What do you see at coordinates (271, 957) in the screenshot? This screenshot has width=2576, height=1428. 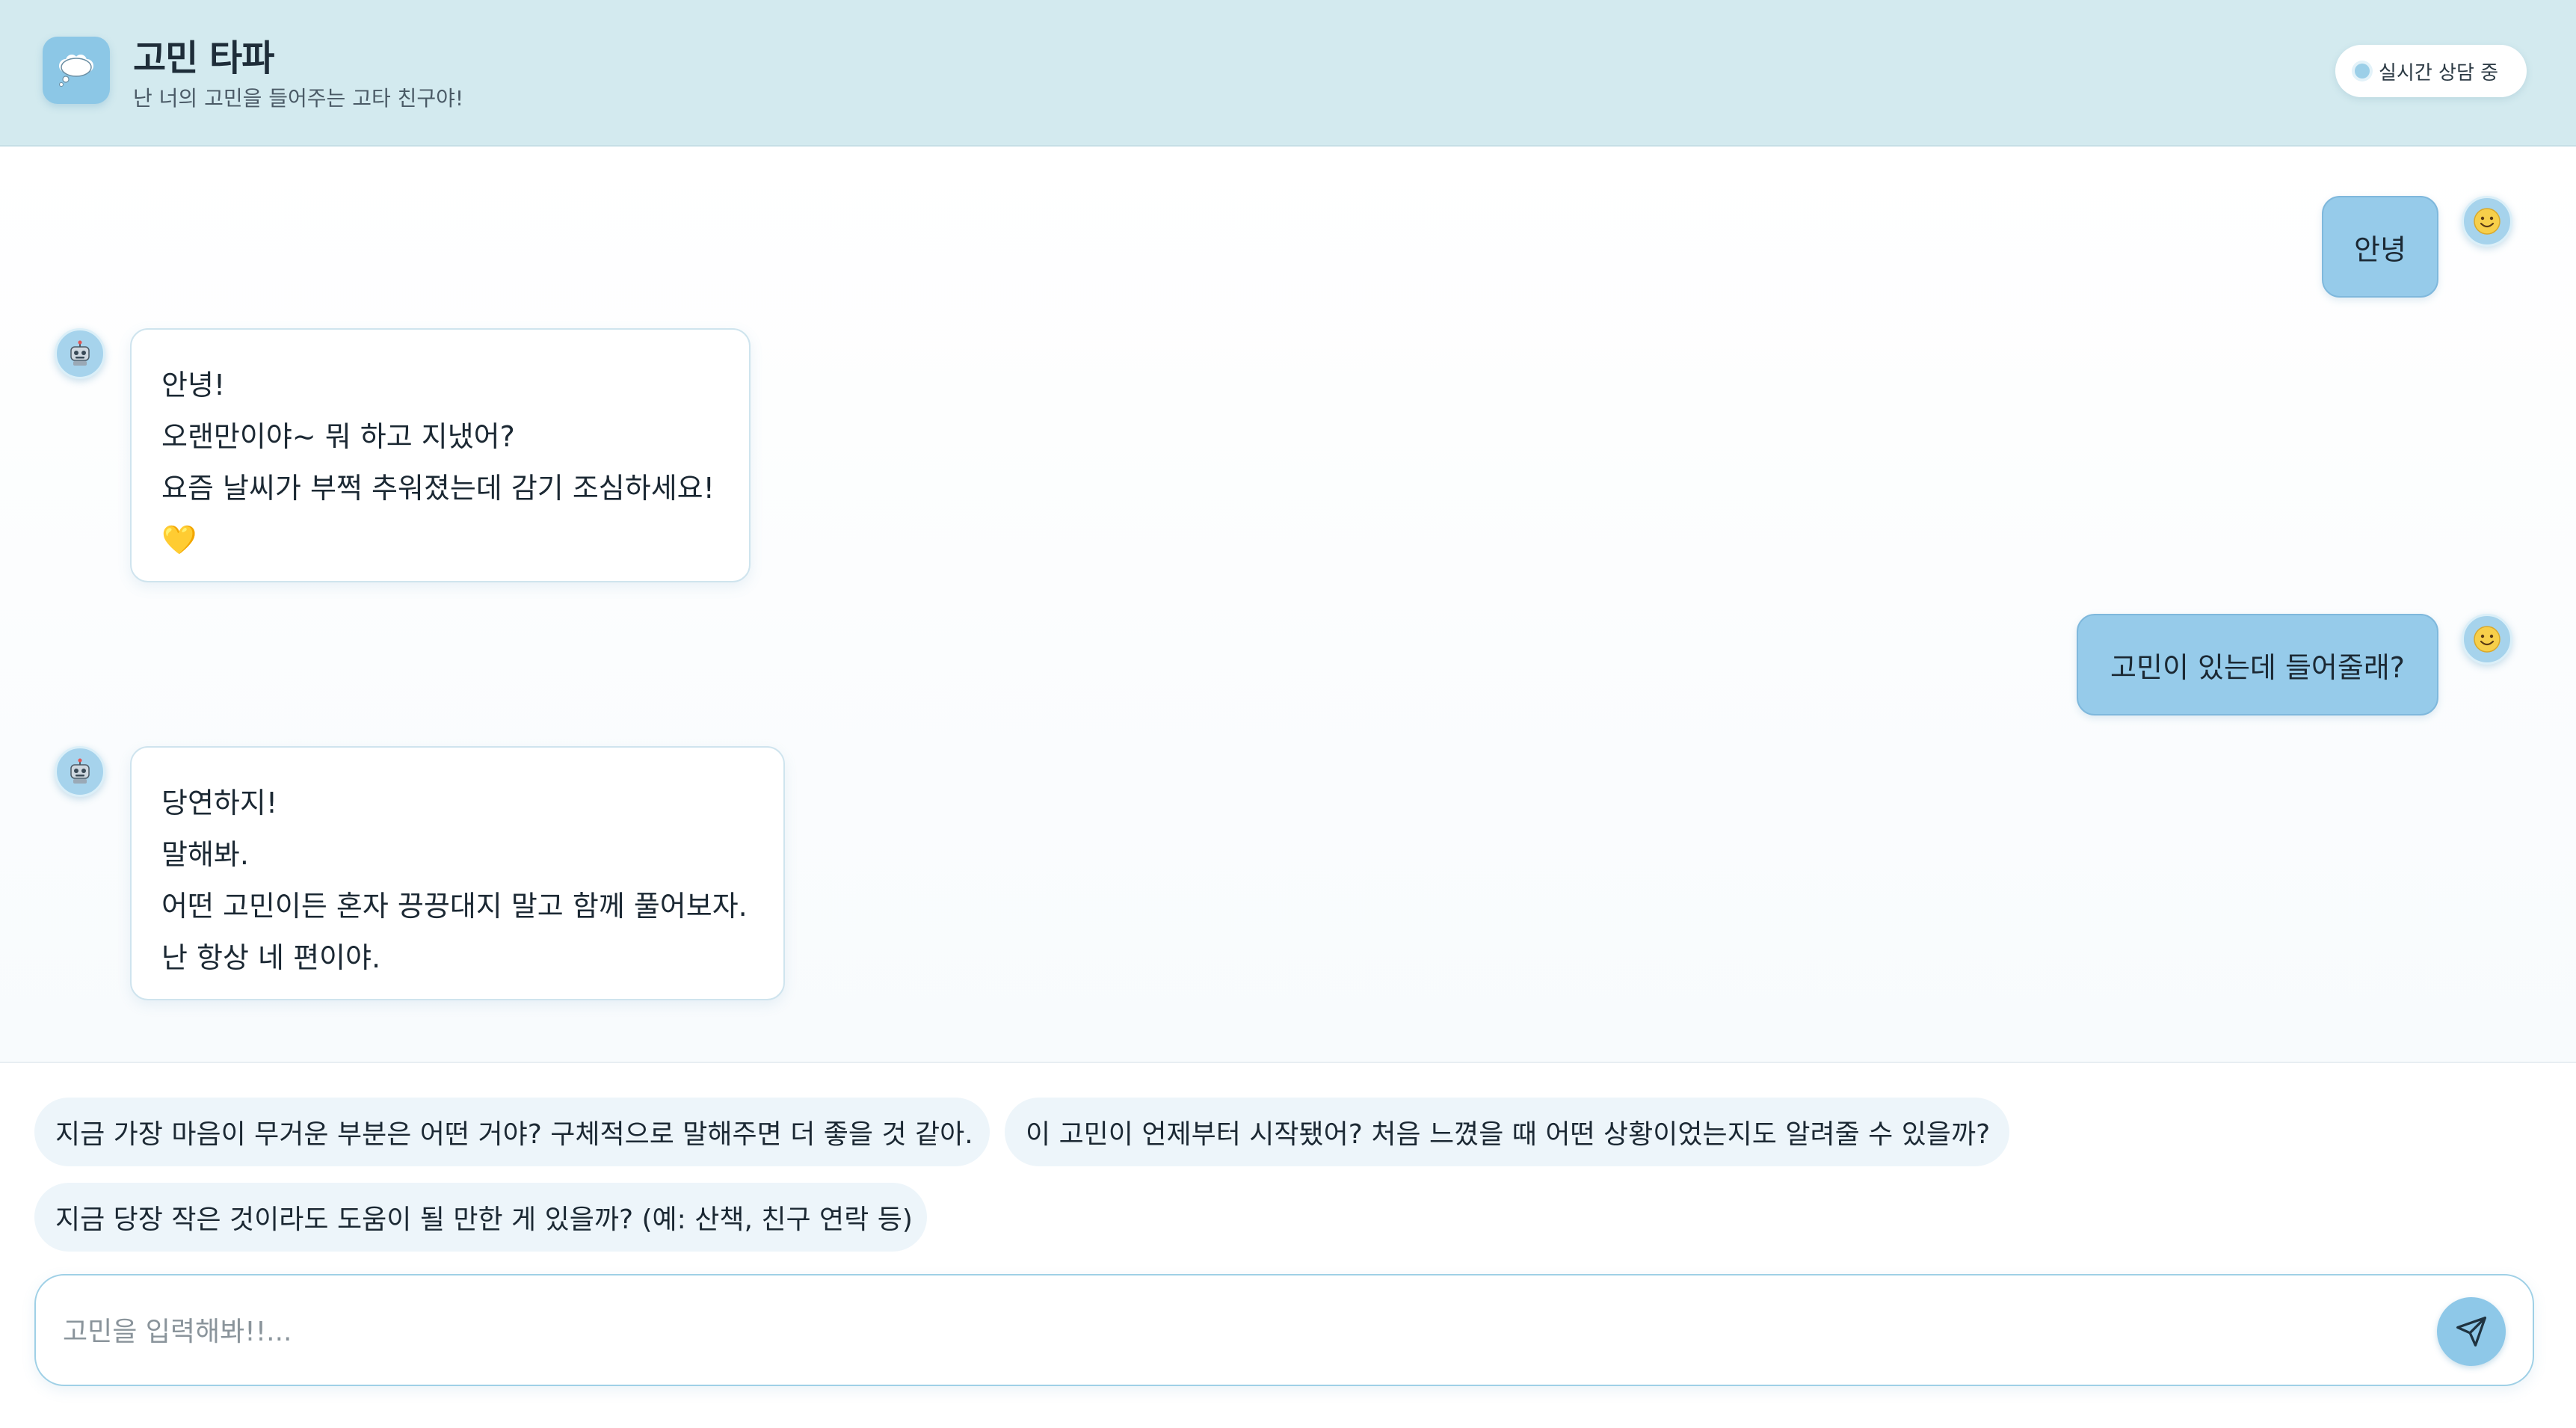 I see `message-line: 난 항상 네 편이야.` at bounding box center [271, 957].